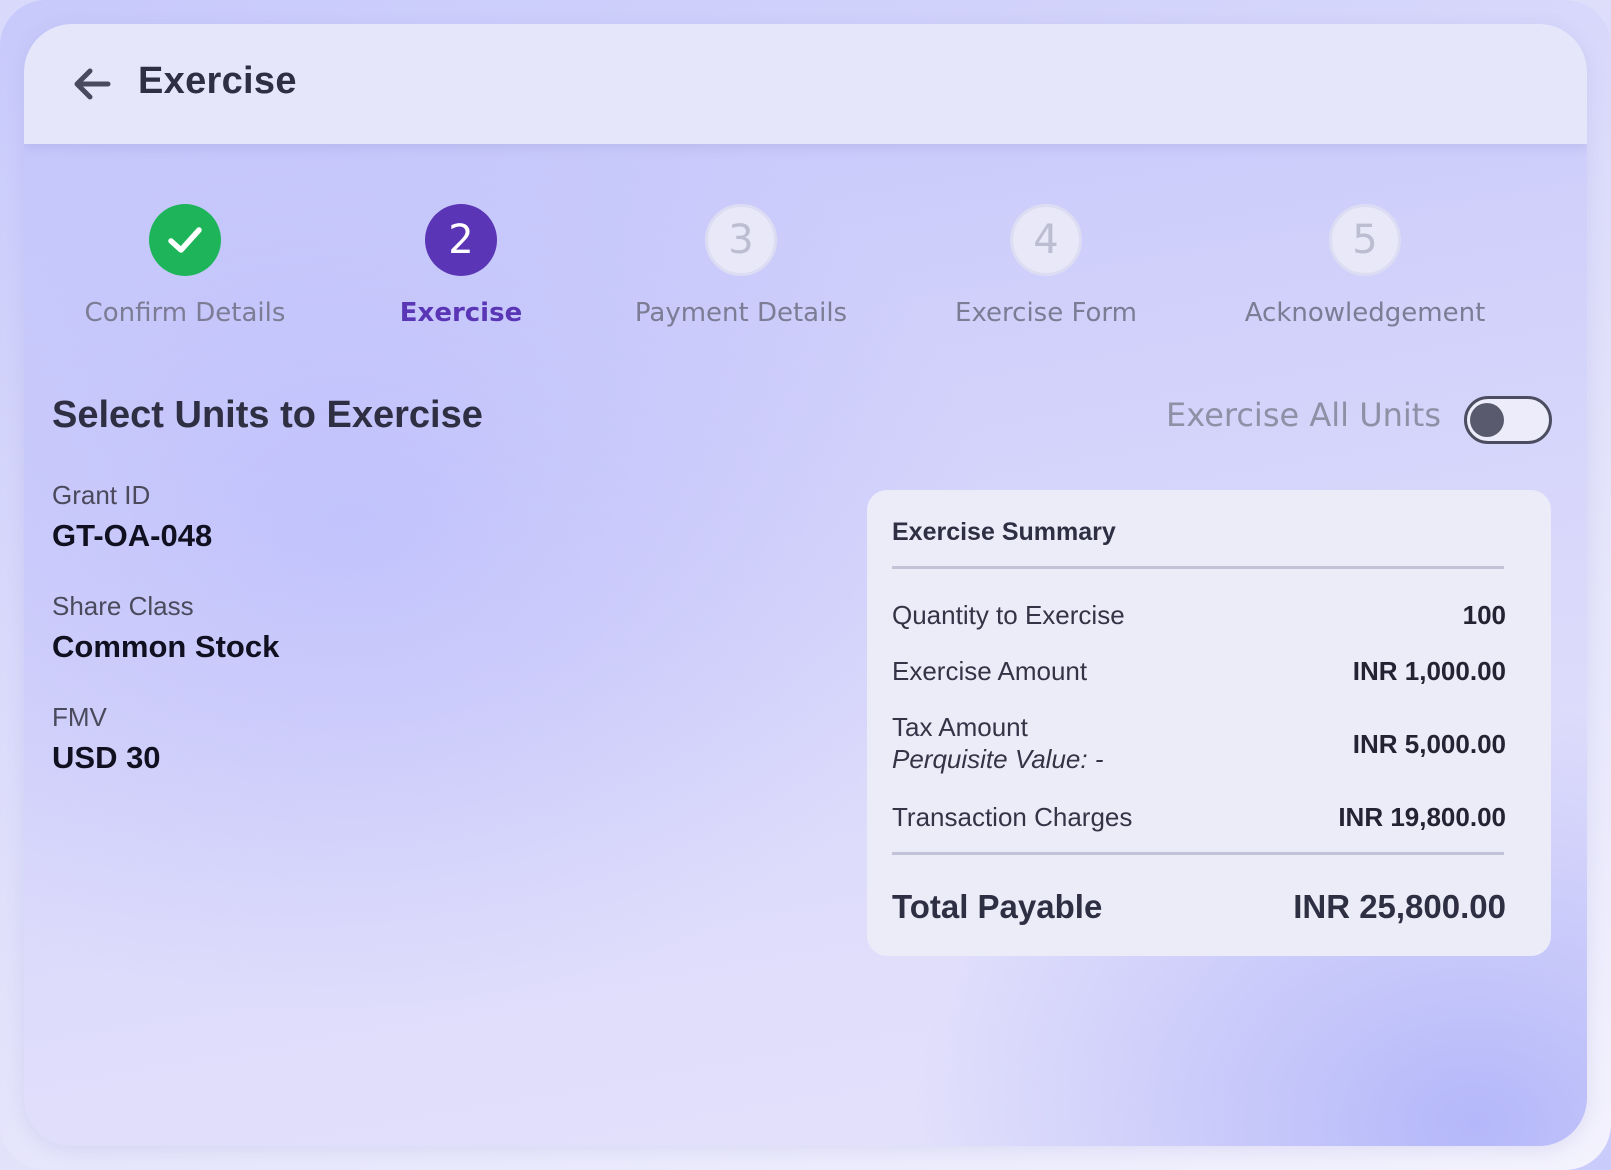 The height and width of the screenshot is (1170, 1611). Describe the element at coordinates (1429, 744) in the screenshot. I see `tax-amount-value: INR 5,000.00` at that location.